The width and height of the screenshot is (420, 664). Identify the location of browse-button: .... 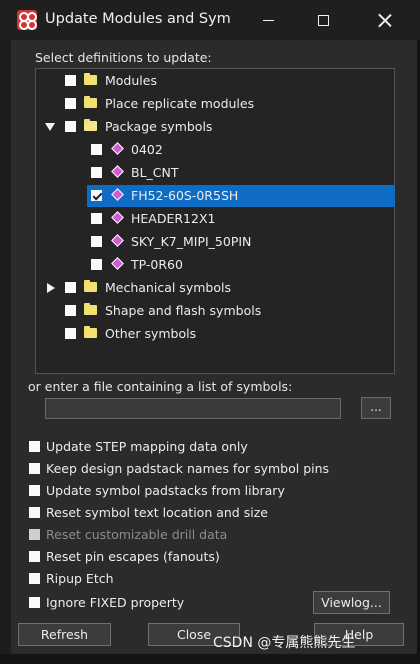
(376, 408).